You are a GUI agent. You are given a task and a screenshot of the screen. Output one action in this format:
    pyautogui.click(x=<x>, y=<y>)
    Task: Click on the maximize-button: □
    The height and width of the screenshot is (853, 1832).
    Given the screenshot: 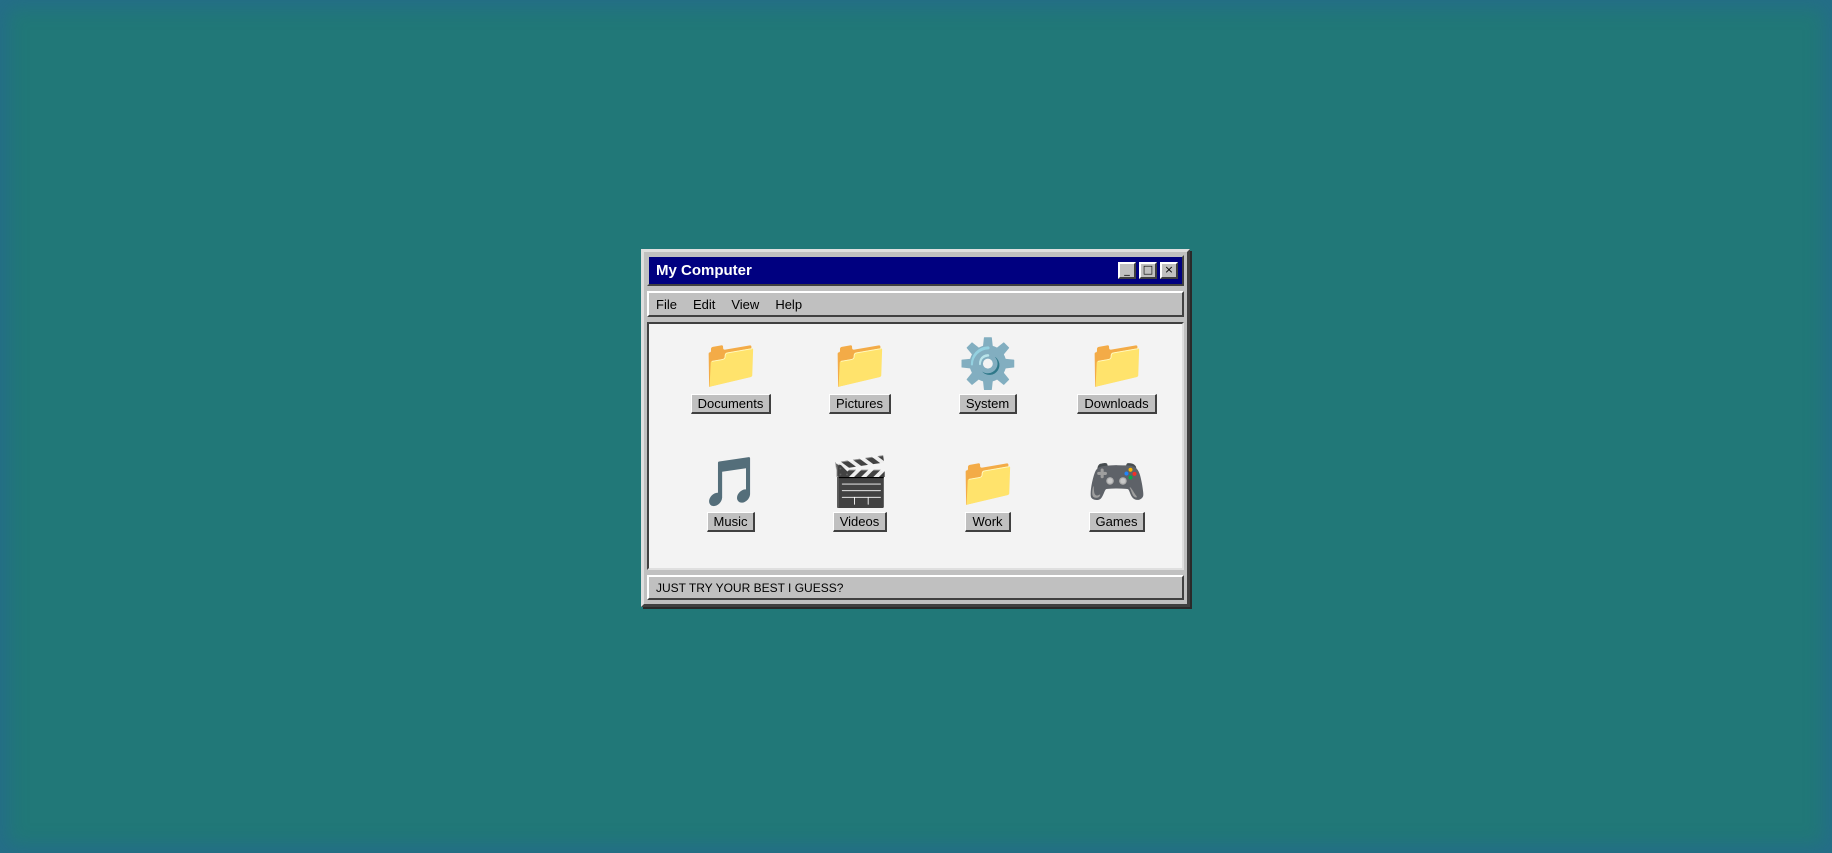 What is the action you would take?
    pyautogui.click(x=1148, y=270)
    